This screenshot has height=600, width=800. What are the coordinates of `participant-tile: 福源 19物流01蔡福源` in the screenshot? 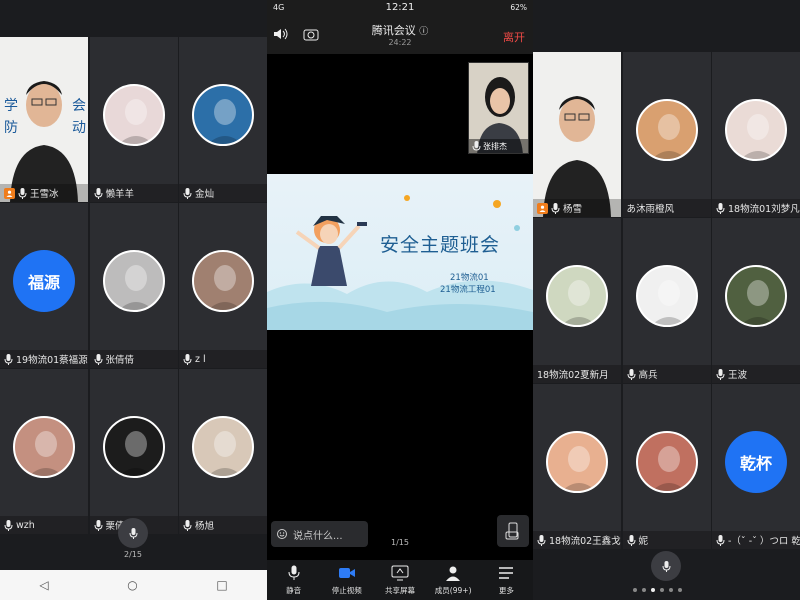 It's located at (44, 285).